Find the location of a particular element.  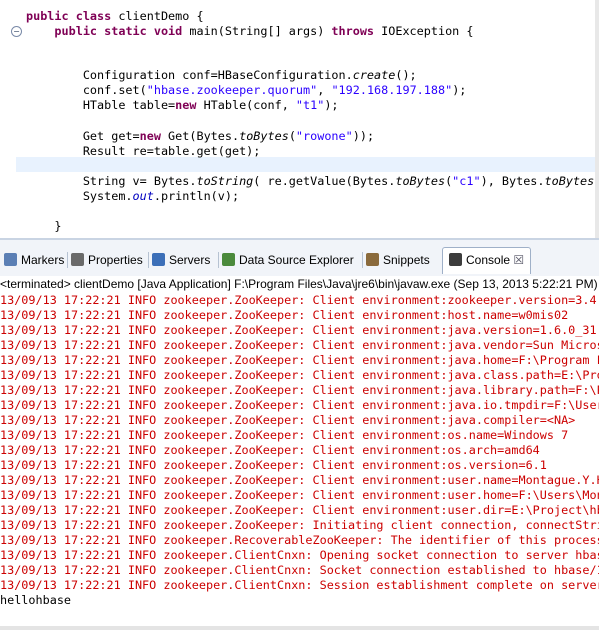

tab-console: Console ☒ is located at coordinates (487, 260).